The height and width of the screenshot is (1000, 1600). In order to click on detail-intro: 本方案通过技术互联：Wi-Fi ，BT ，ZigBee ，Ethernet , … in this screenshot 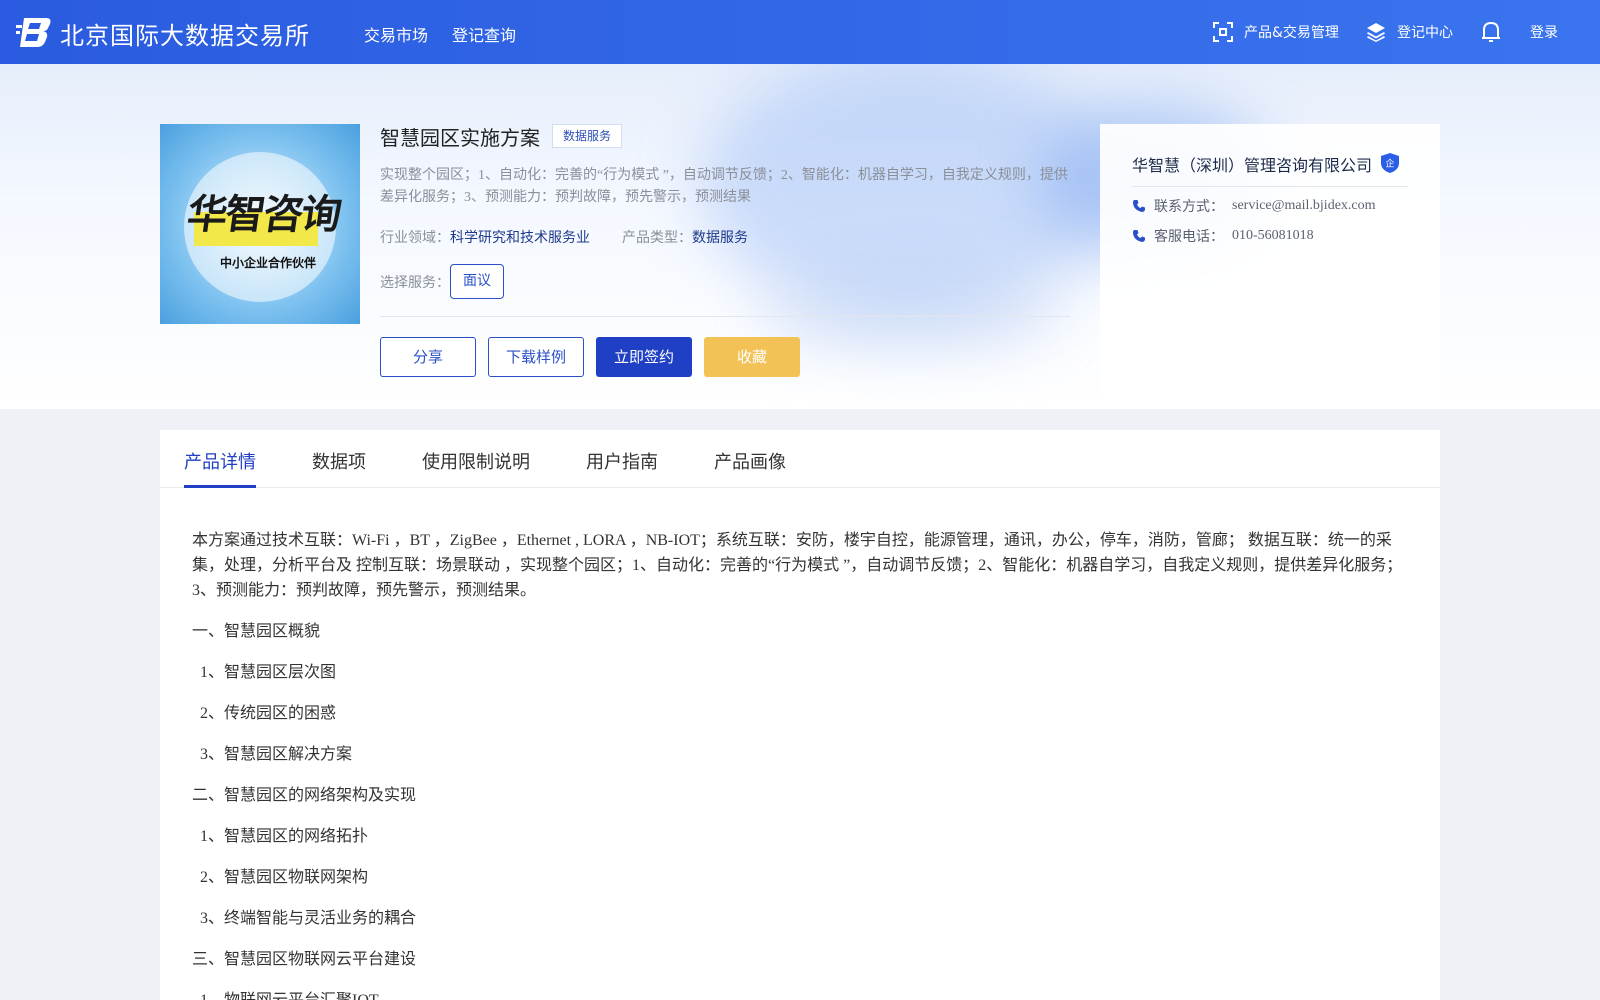, I will do `click(797, 565)`.